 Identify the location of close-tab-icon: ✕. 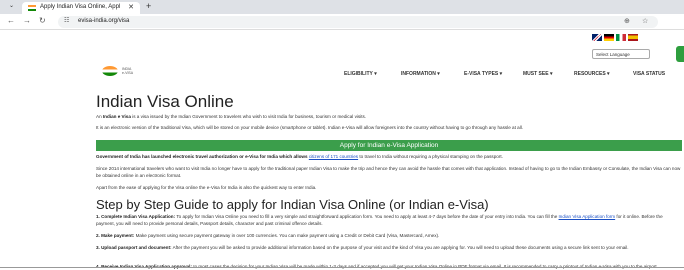
(131, 7).